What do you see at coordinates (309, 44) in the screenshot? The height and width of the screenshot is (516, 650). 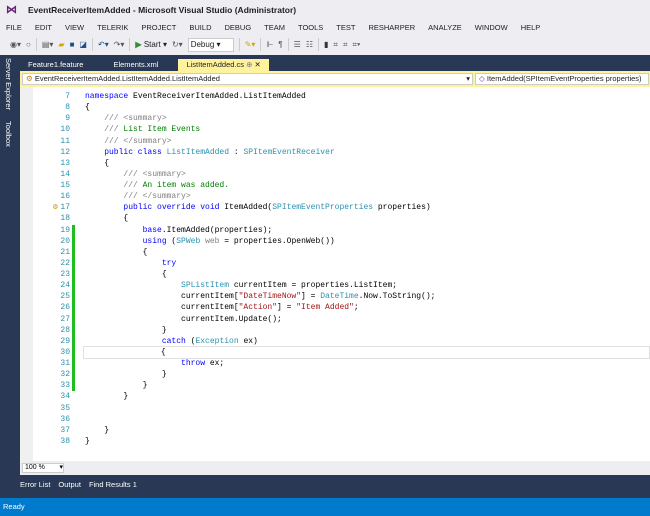 I see `uncomment-icon: ☷` at bounding box center [309, 44].